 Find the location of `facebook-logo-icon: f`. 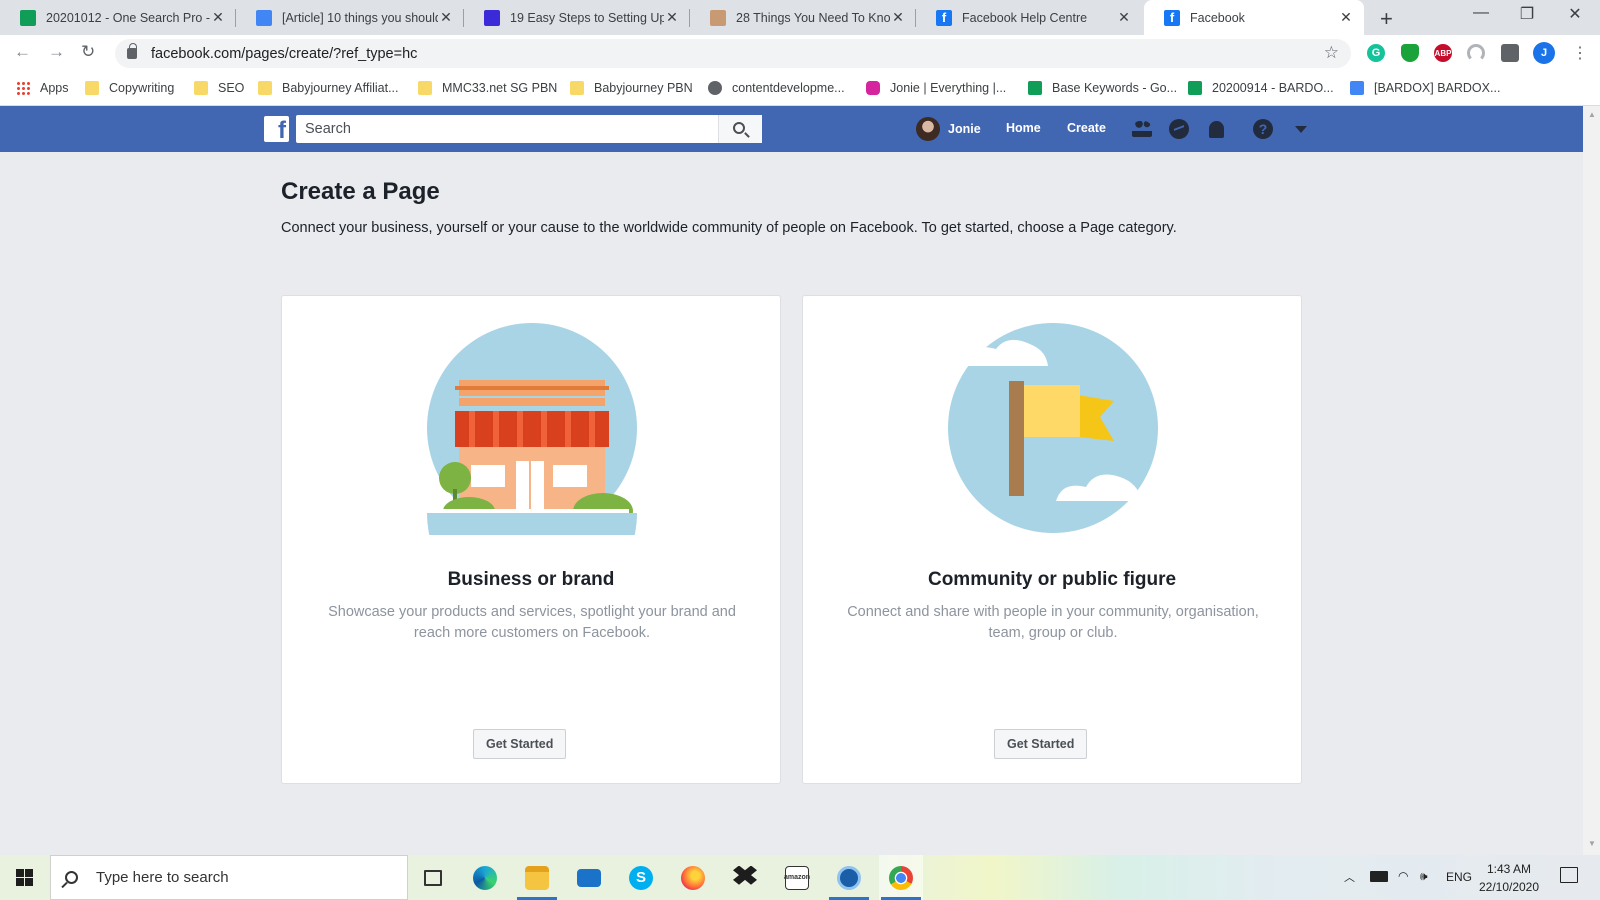

facebook-logo-icon: f is located at coordinates (276, 129).